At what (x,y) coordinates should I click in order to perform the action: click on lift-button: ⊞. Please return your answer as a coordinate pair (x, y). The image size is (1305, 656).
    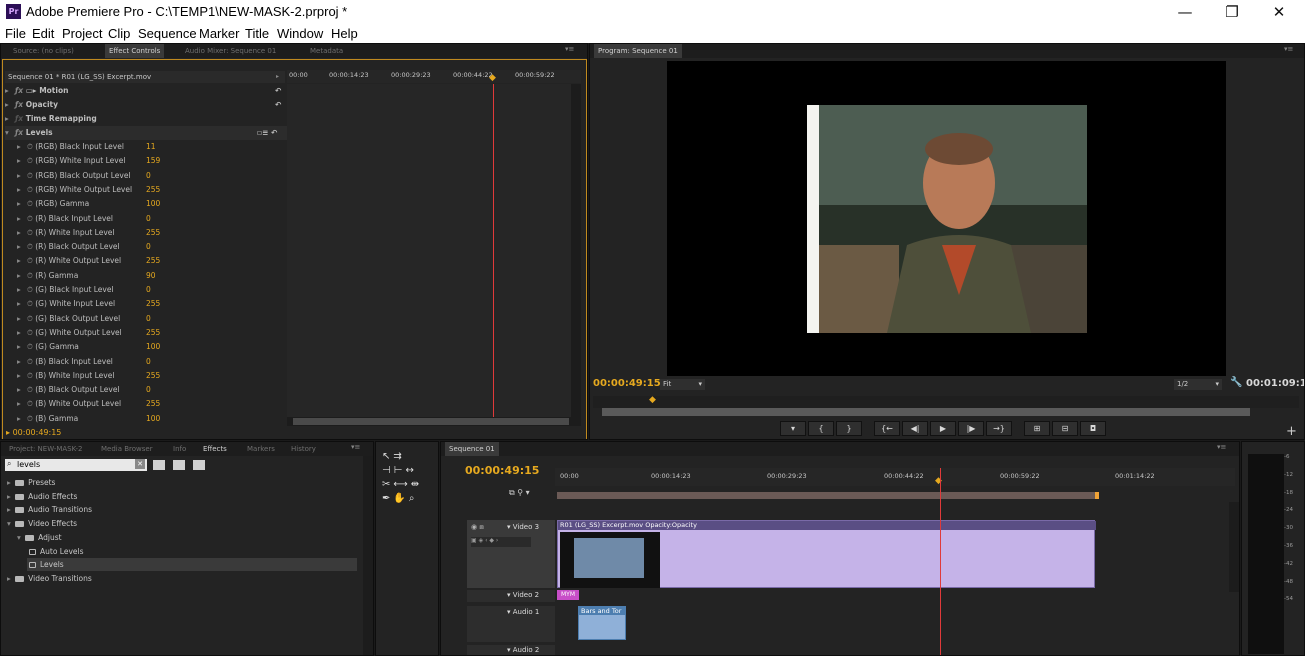
    Looking at the image, I should click on (1037, 428).